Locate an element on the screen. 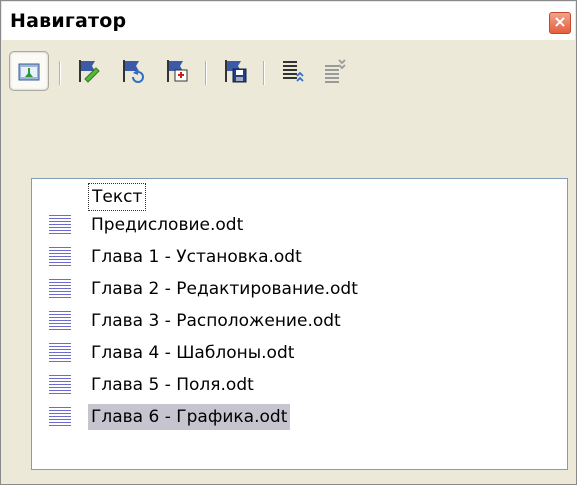 This screenshot has width=577, height=485. toggle-button is located at coordinates (29, 71).